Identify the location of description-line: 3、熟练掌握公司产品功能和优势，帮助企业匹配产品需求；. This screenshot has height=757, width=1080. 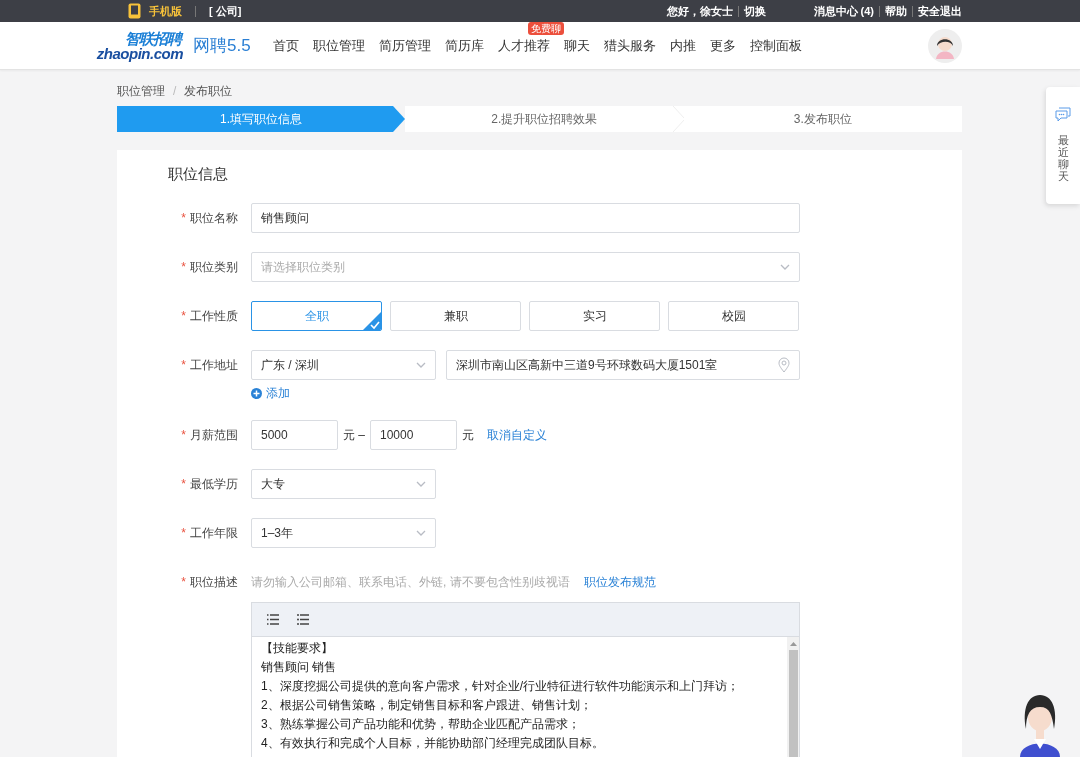
(421, 724).